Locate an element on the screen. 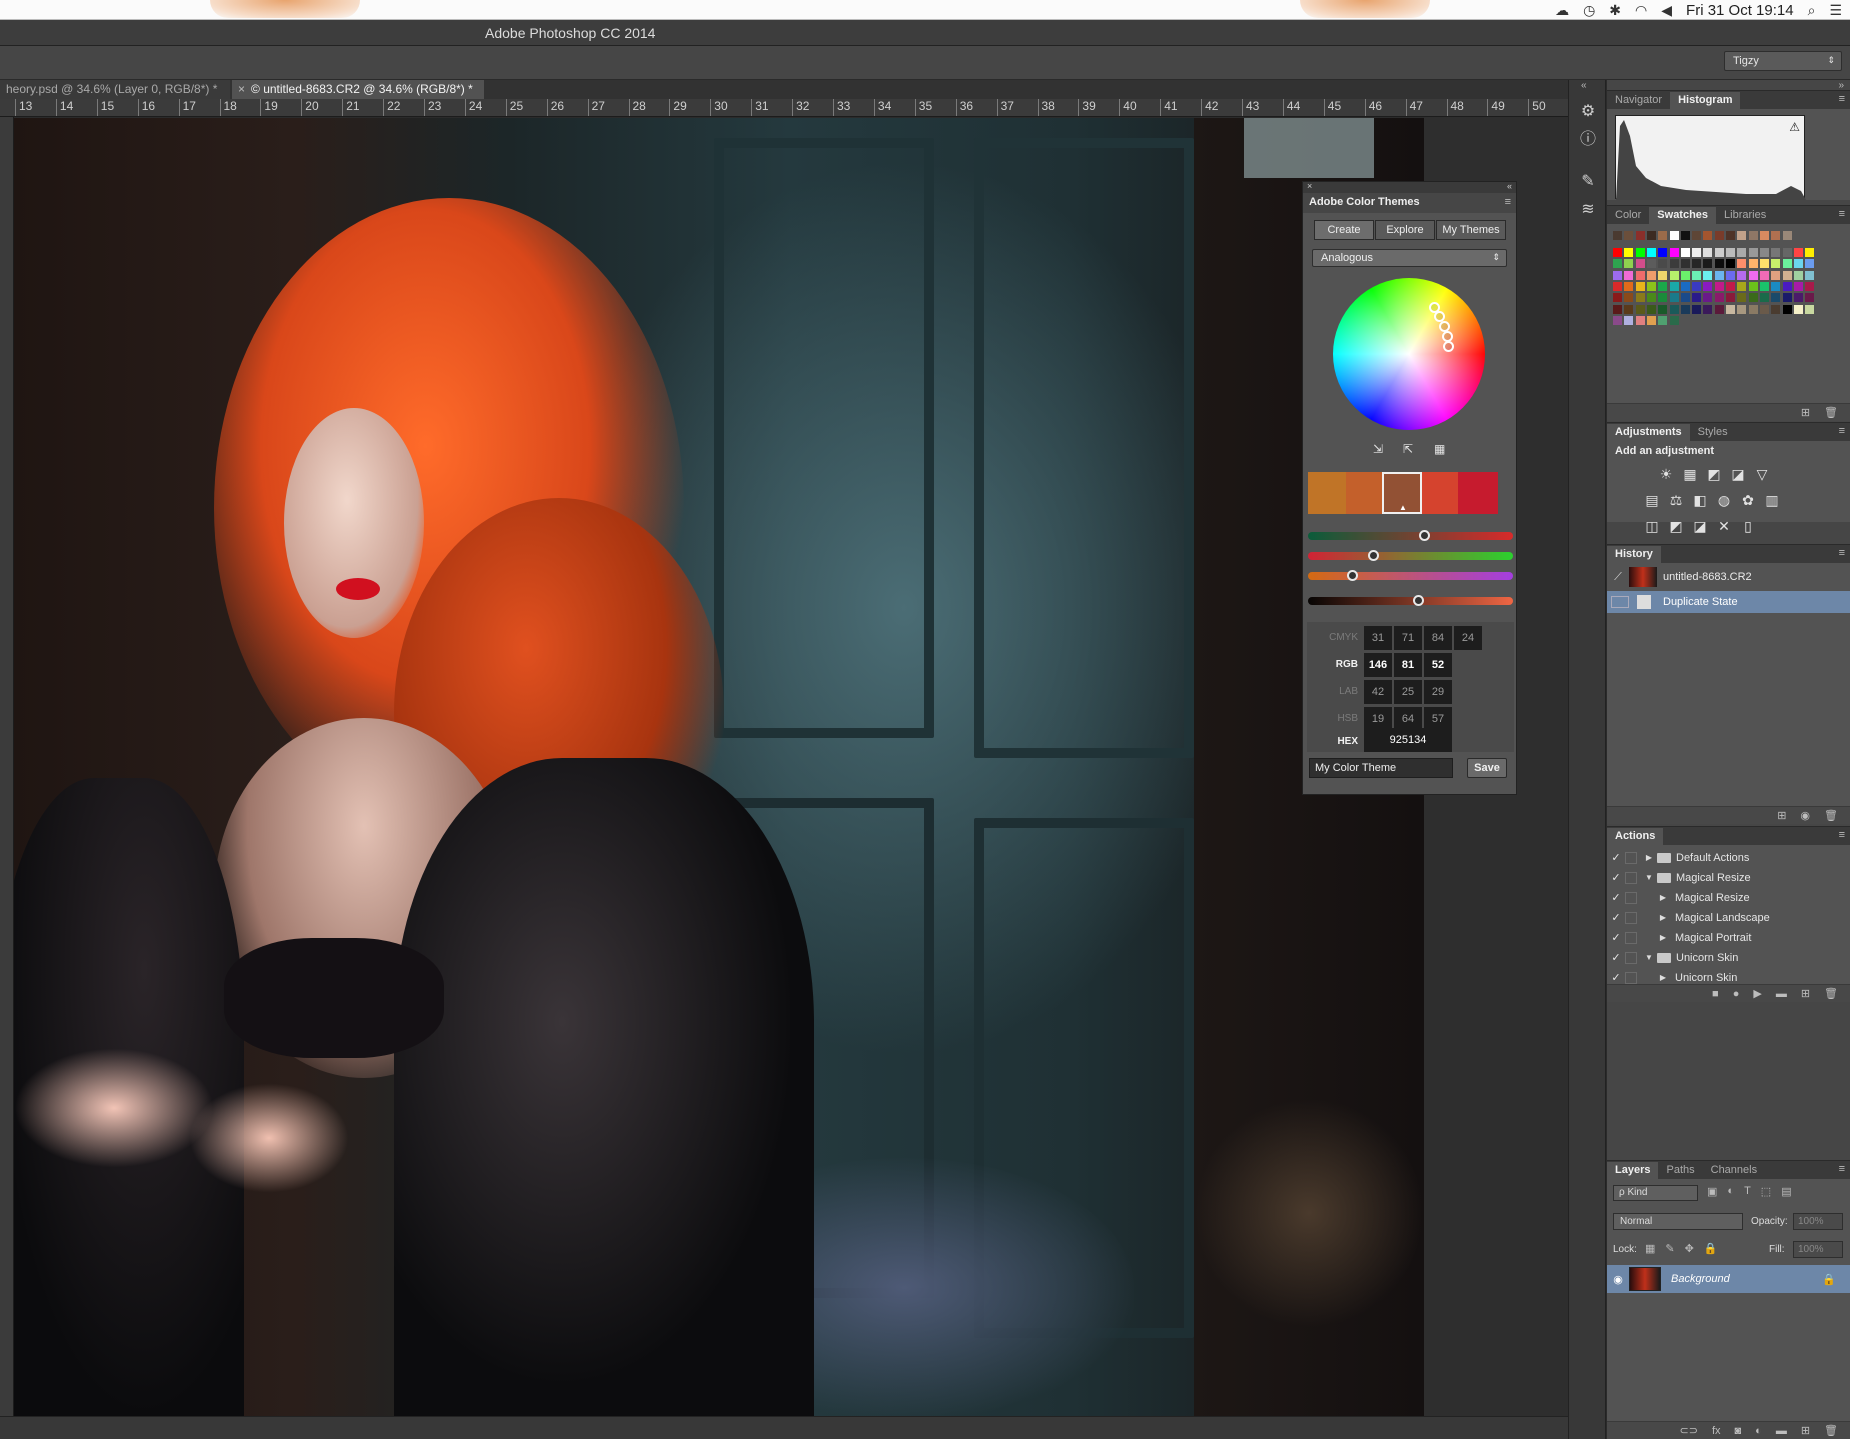 The width and height of the screenshot is (1850, 1439). adjustment-icon: ◩ is located at coordinates (1714, 474).